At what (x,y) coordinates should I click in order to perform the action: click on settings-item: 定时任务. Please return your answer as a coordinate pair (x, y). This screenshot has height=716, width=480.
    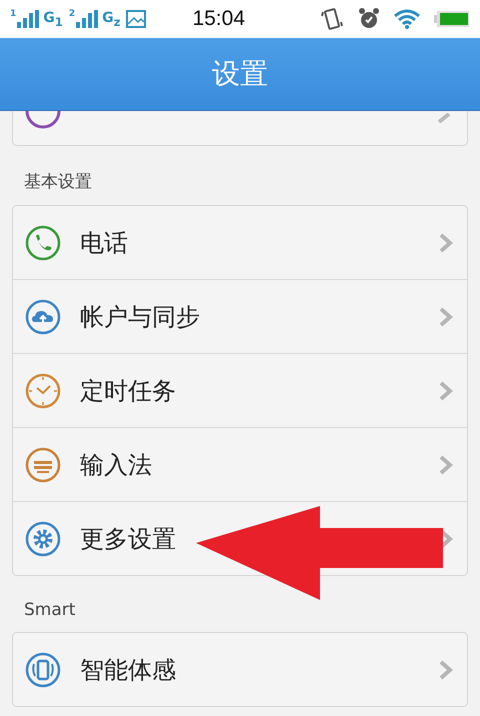
    Looking at the image, I should click on (240, 391).